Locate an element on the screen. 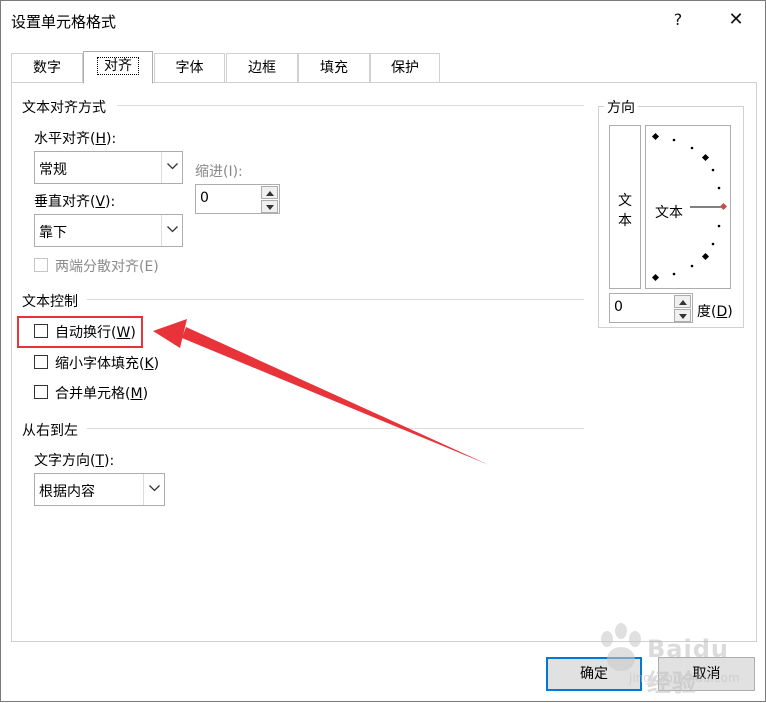 The height and width of the screenshot is (703, 766). watermark-url: jingyan.baidu.com is located at coordinates (684, 678).